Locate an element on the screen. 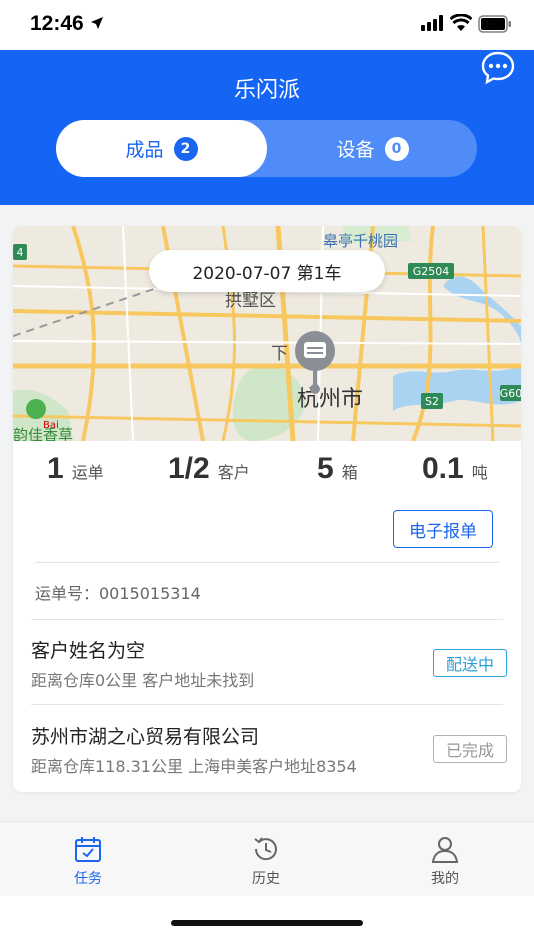 The image size is (534, 950). stat-waybills-value: 1 is located at coordinates (55, 468).